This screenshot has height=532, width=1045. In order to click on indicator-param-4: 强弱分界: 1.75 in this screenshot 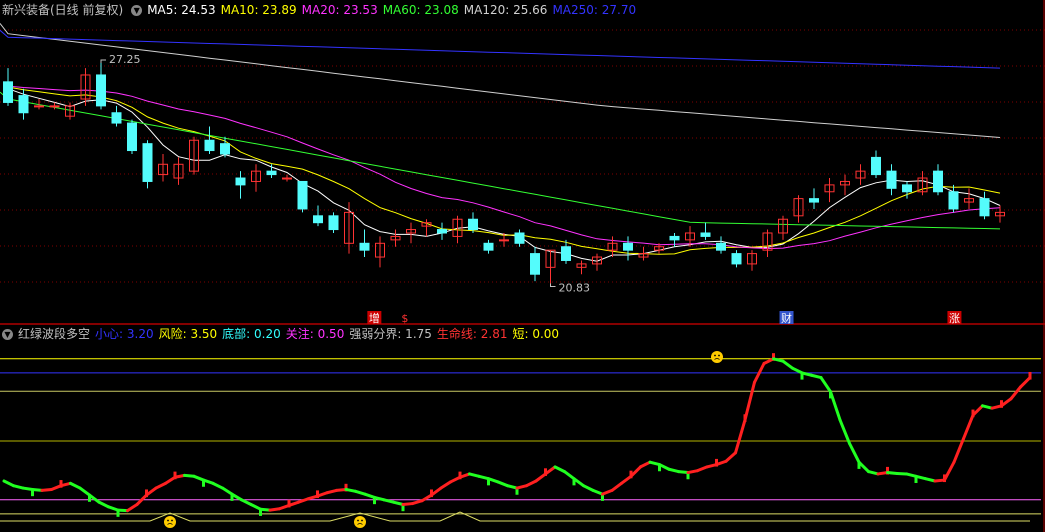, I will do `click(390, 334)`.